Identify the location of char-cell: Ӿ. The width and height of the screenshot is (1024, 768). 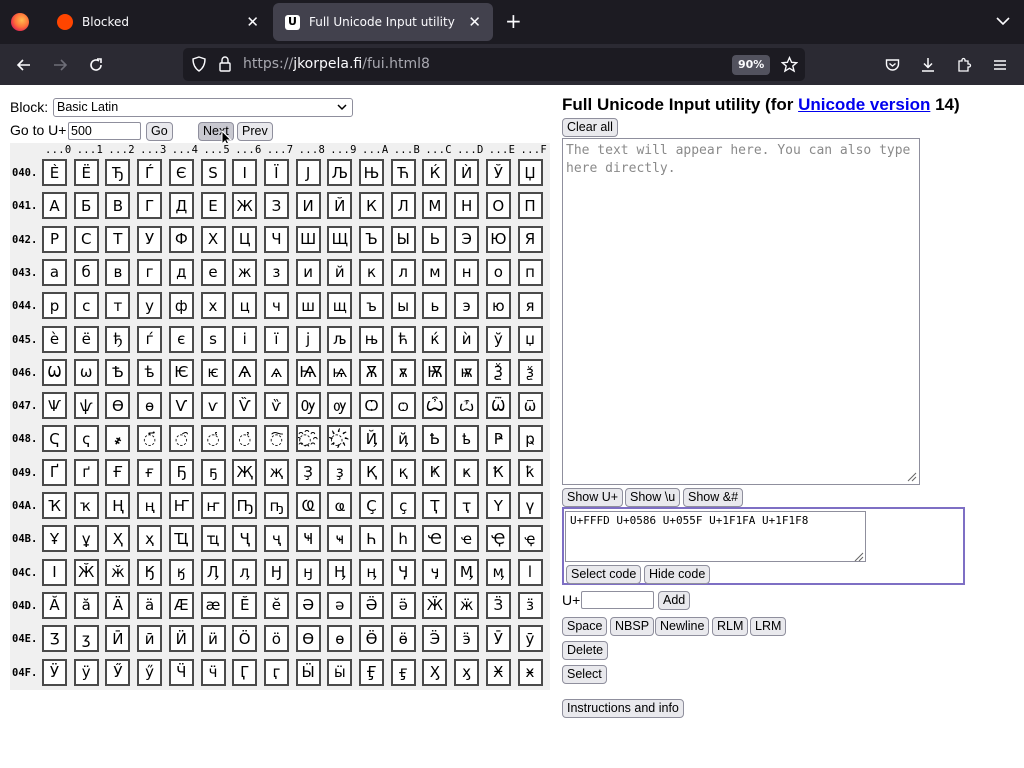
(498, 672).